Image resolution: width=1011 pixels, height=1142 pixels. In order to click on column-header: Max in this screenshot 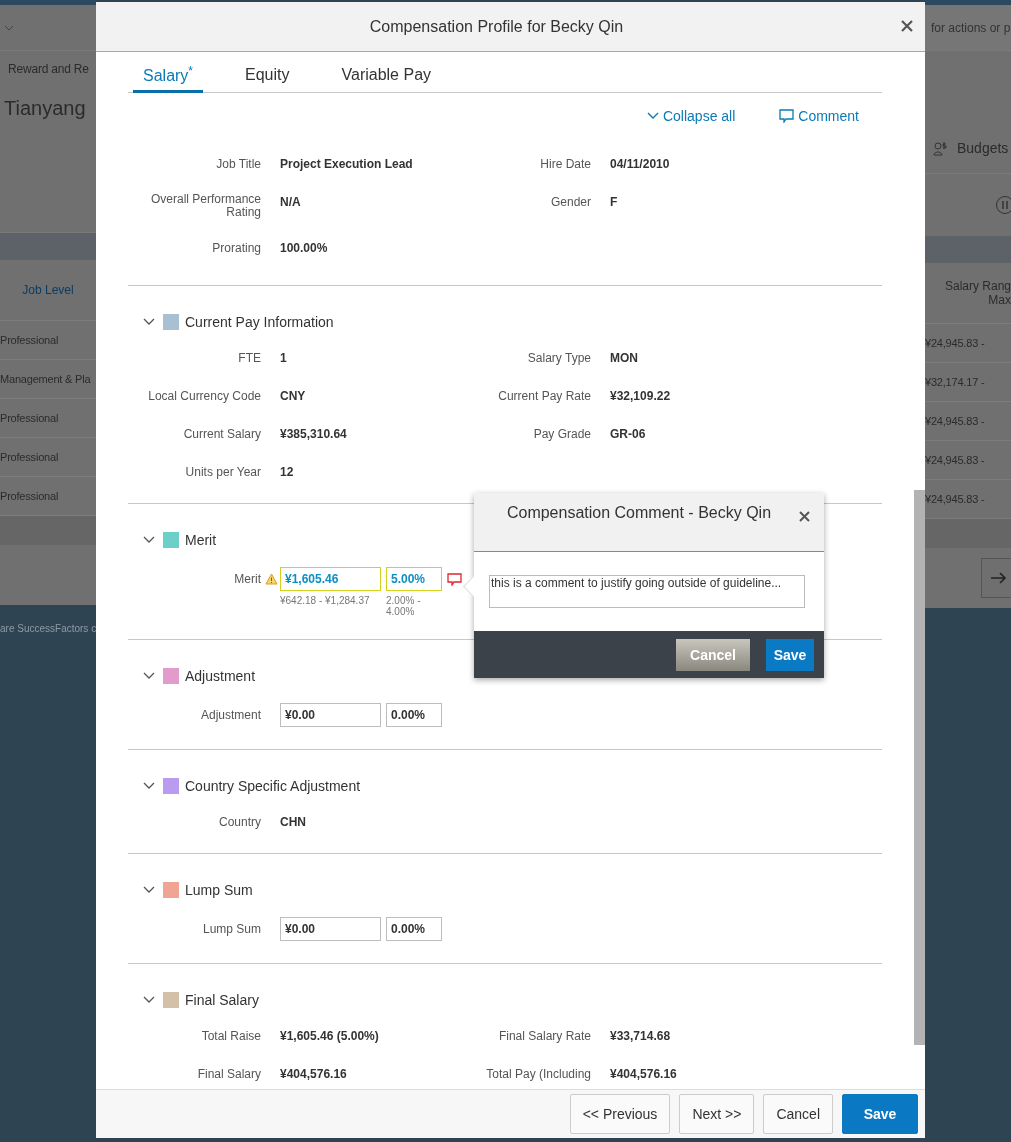, I will do `click(999, 300)`.